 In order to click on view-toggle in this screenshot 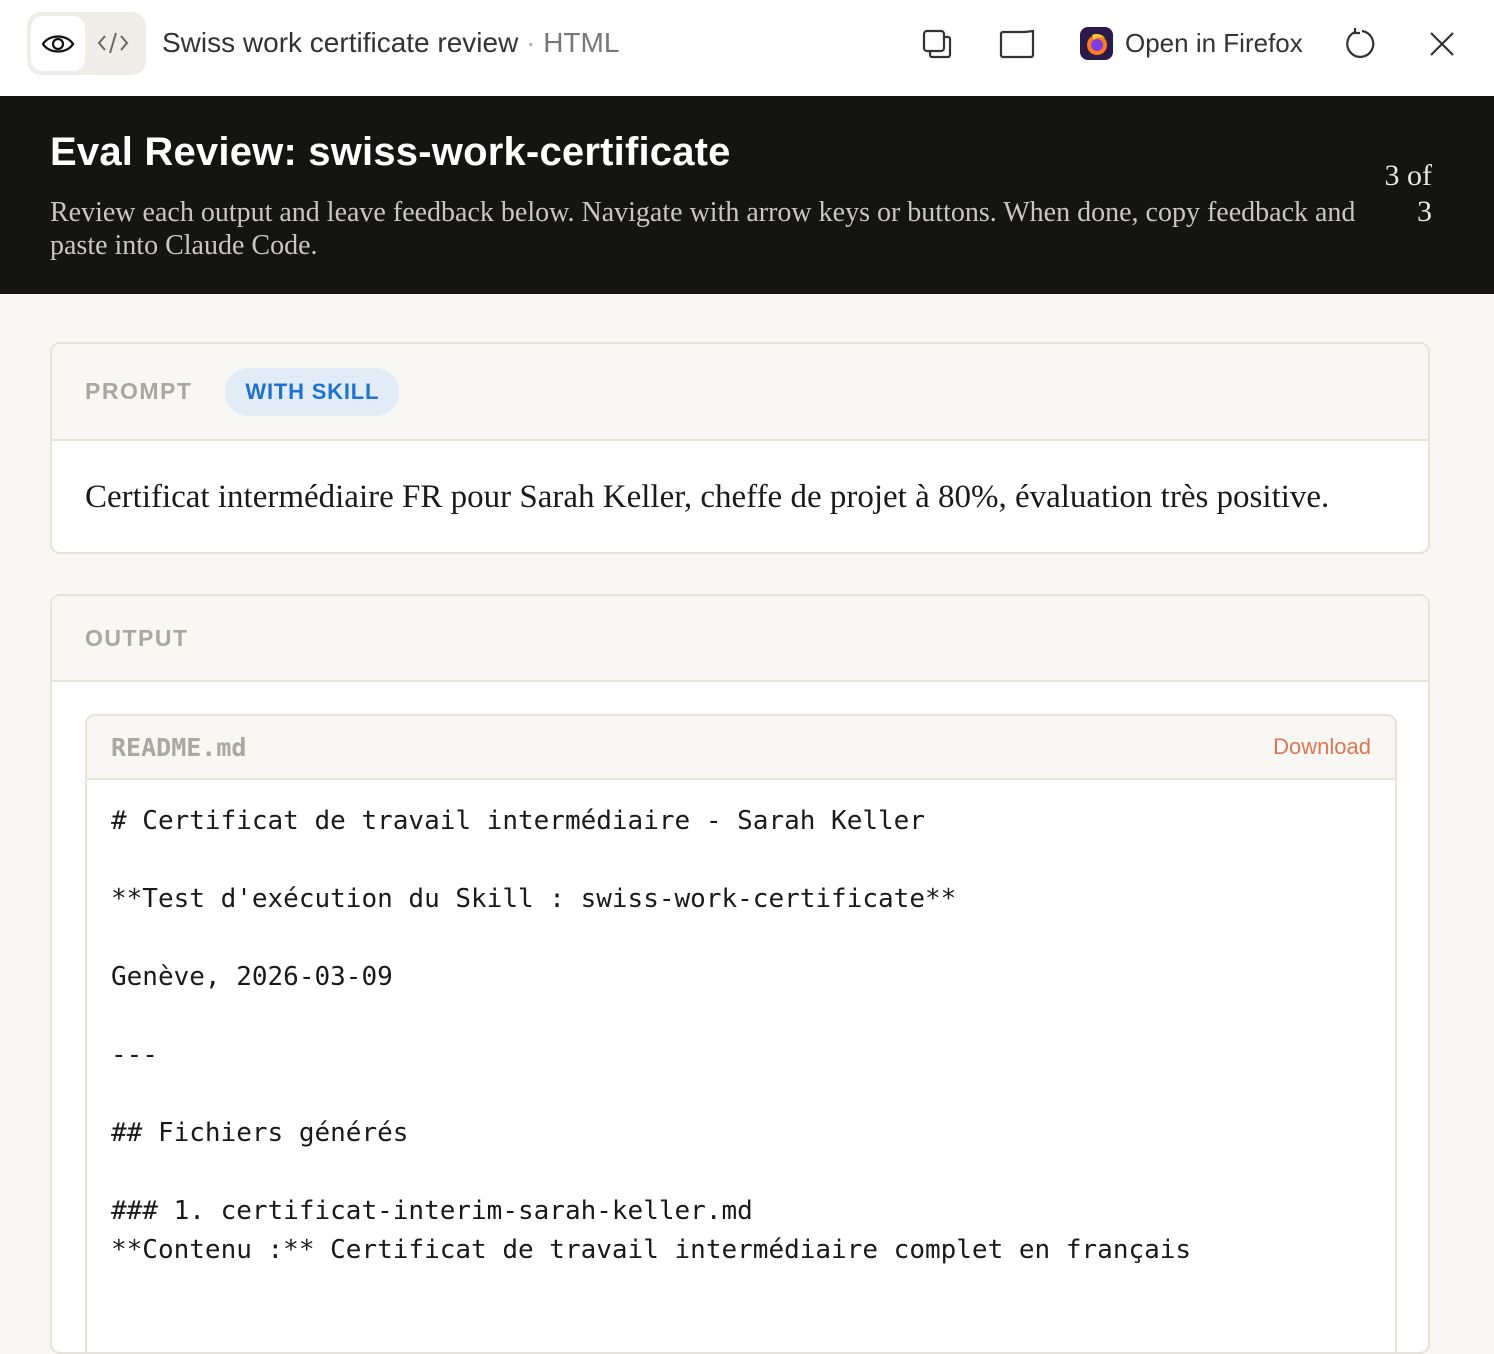, I will do `click(86, 43)`.